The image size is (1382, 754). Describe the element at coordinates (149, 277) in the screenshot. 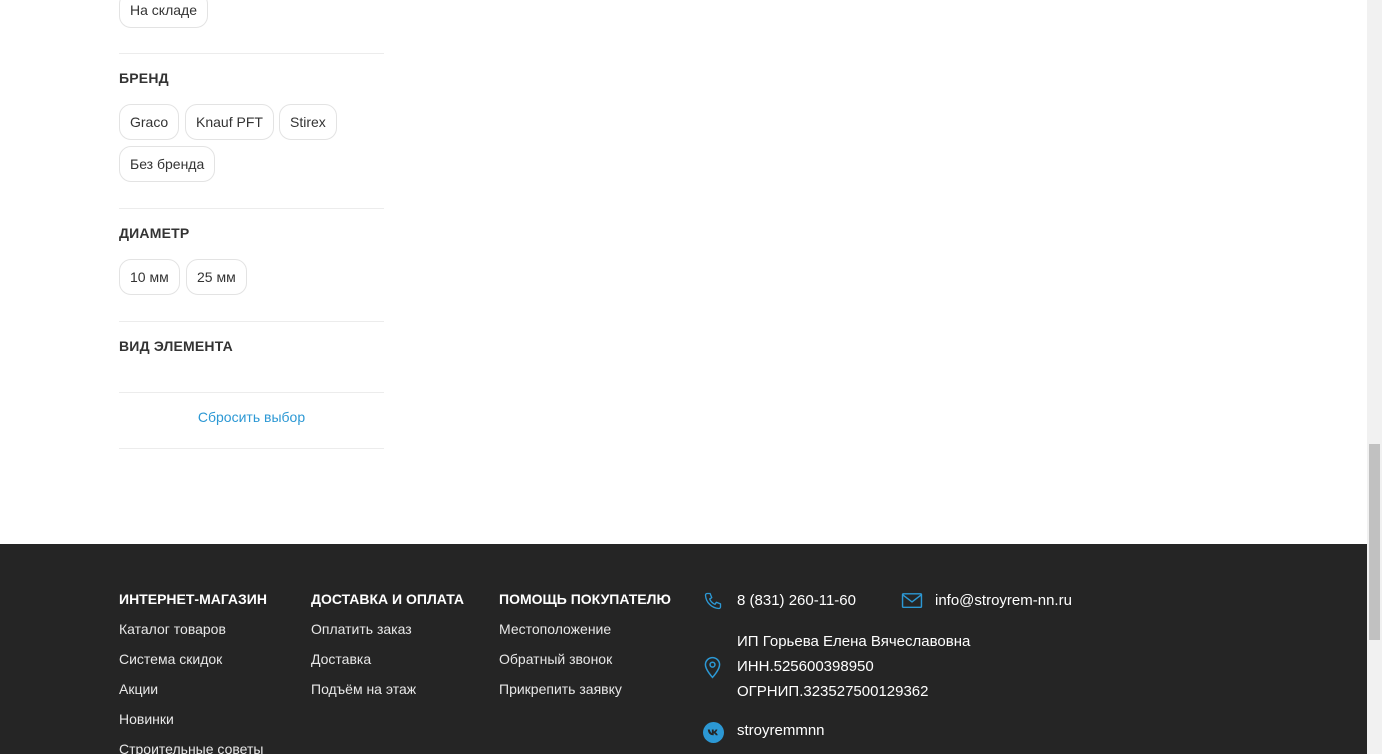

I see `filter-chip-diameter: 10 мм` at that location.